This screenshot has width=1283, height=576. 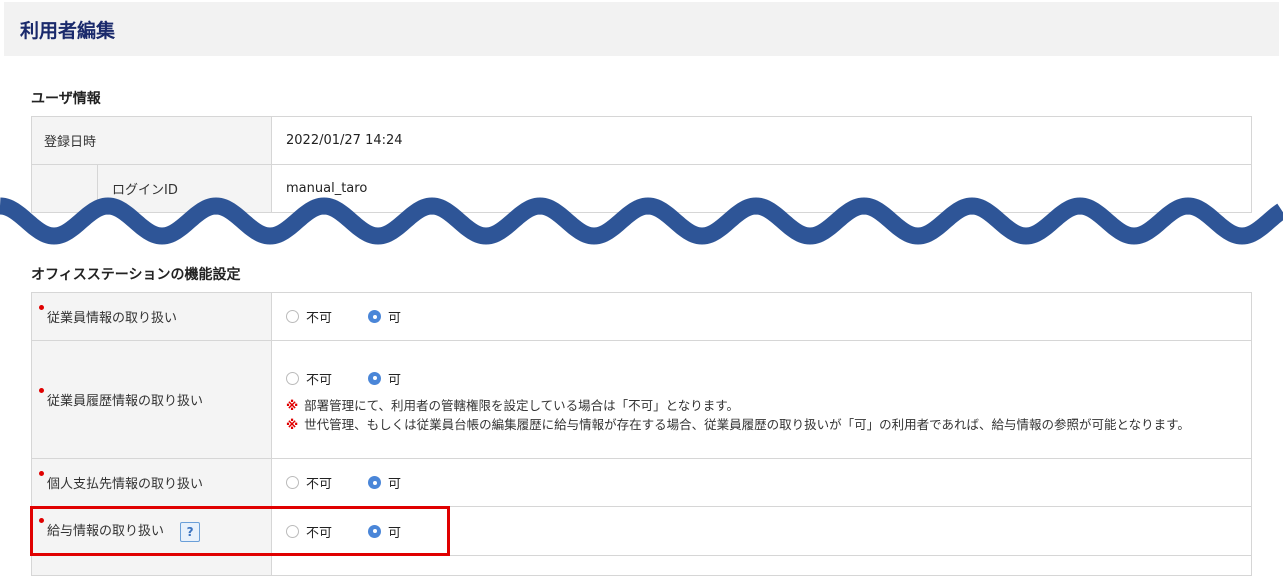 What do you see at coordinates (761, 140) in the screenshot?
I see `registered-at-value: 2022/01/27 14:24` at bounding box center [761, 140].